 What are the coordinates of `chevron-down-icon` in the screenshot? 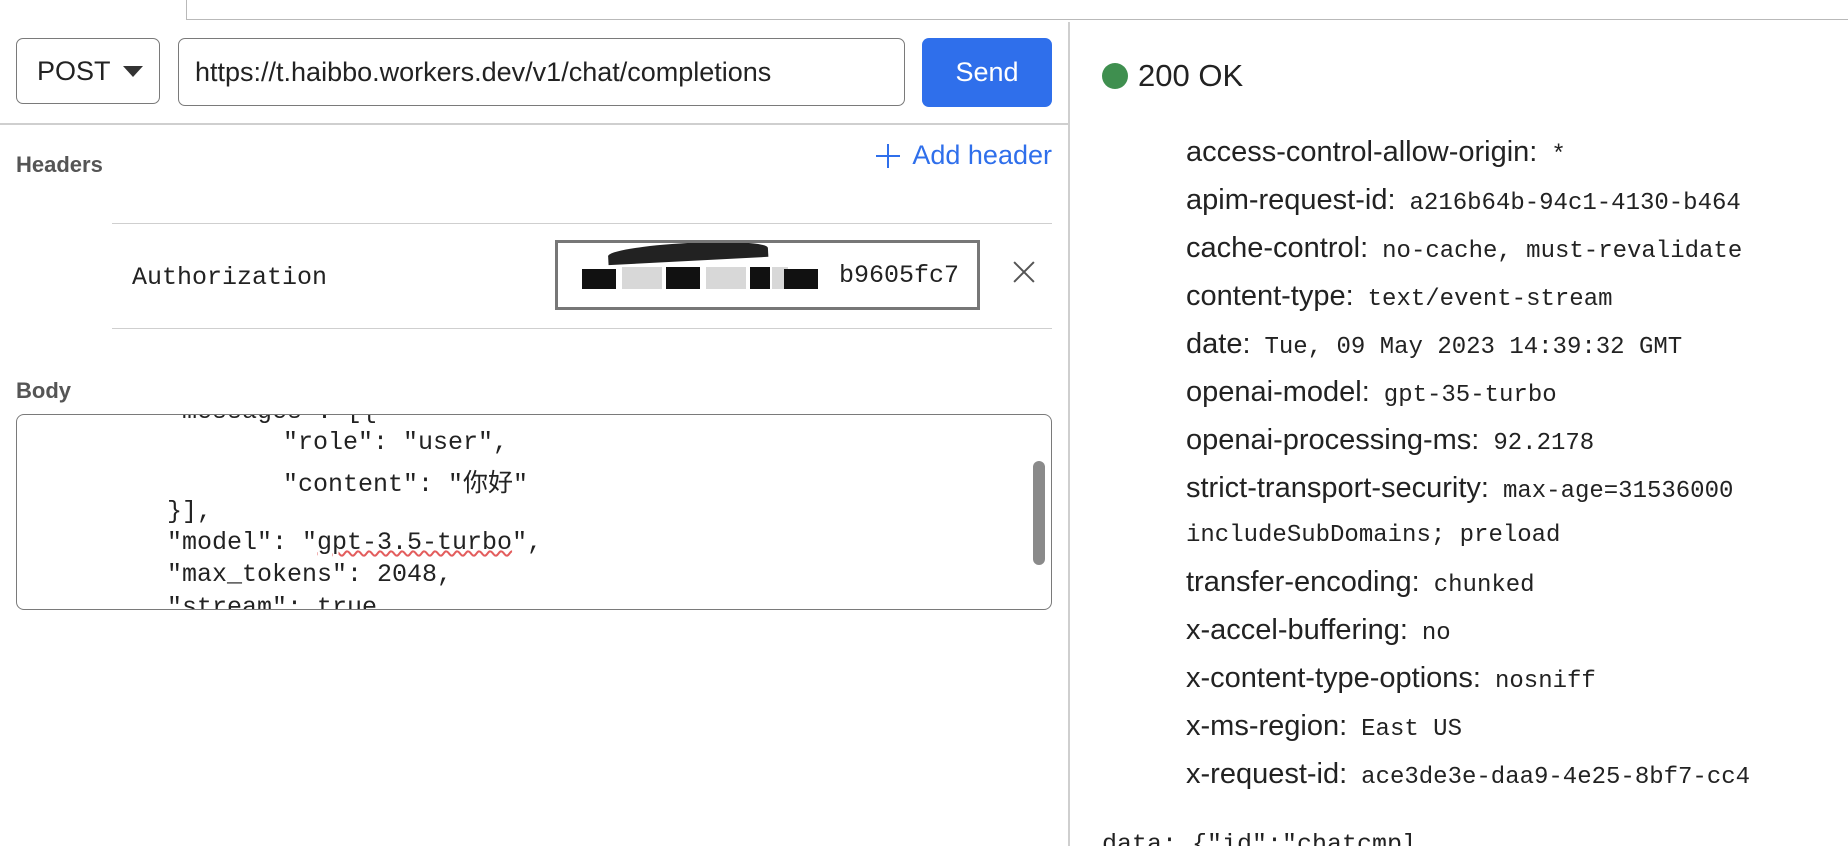 It's located at (132, 71).